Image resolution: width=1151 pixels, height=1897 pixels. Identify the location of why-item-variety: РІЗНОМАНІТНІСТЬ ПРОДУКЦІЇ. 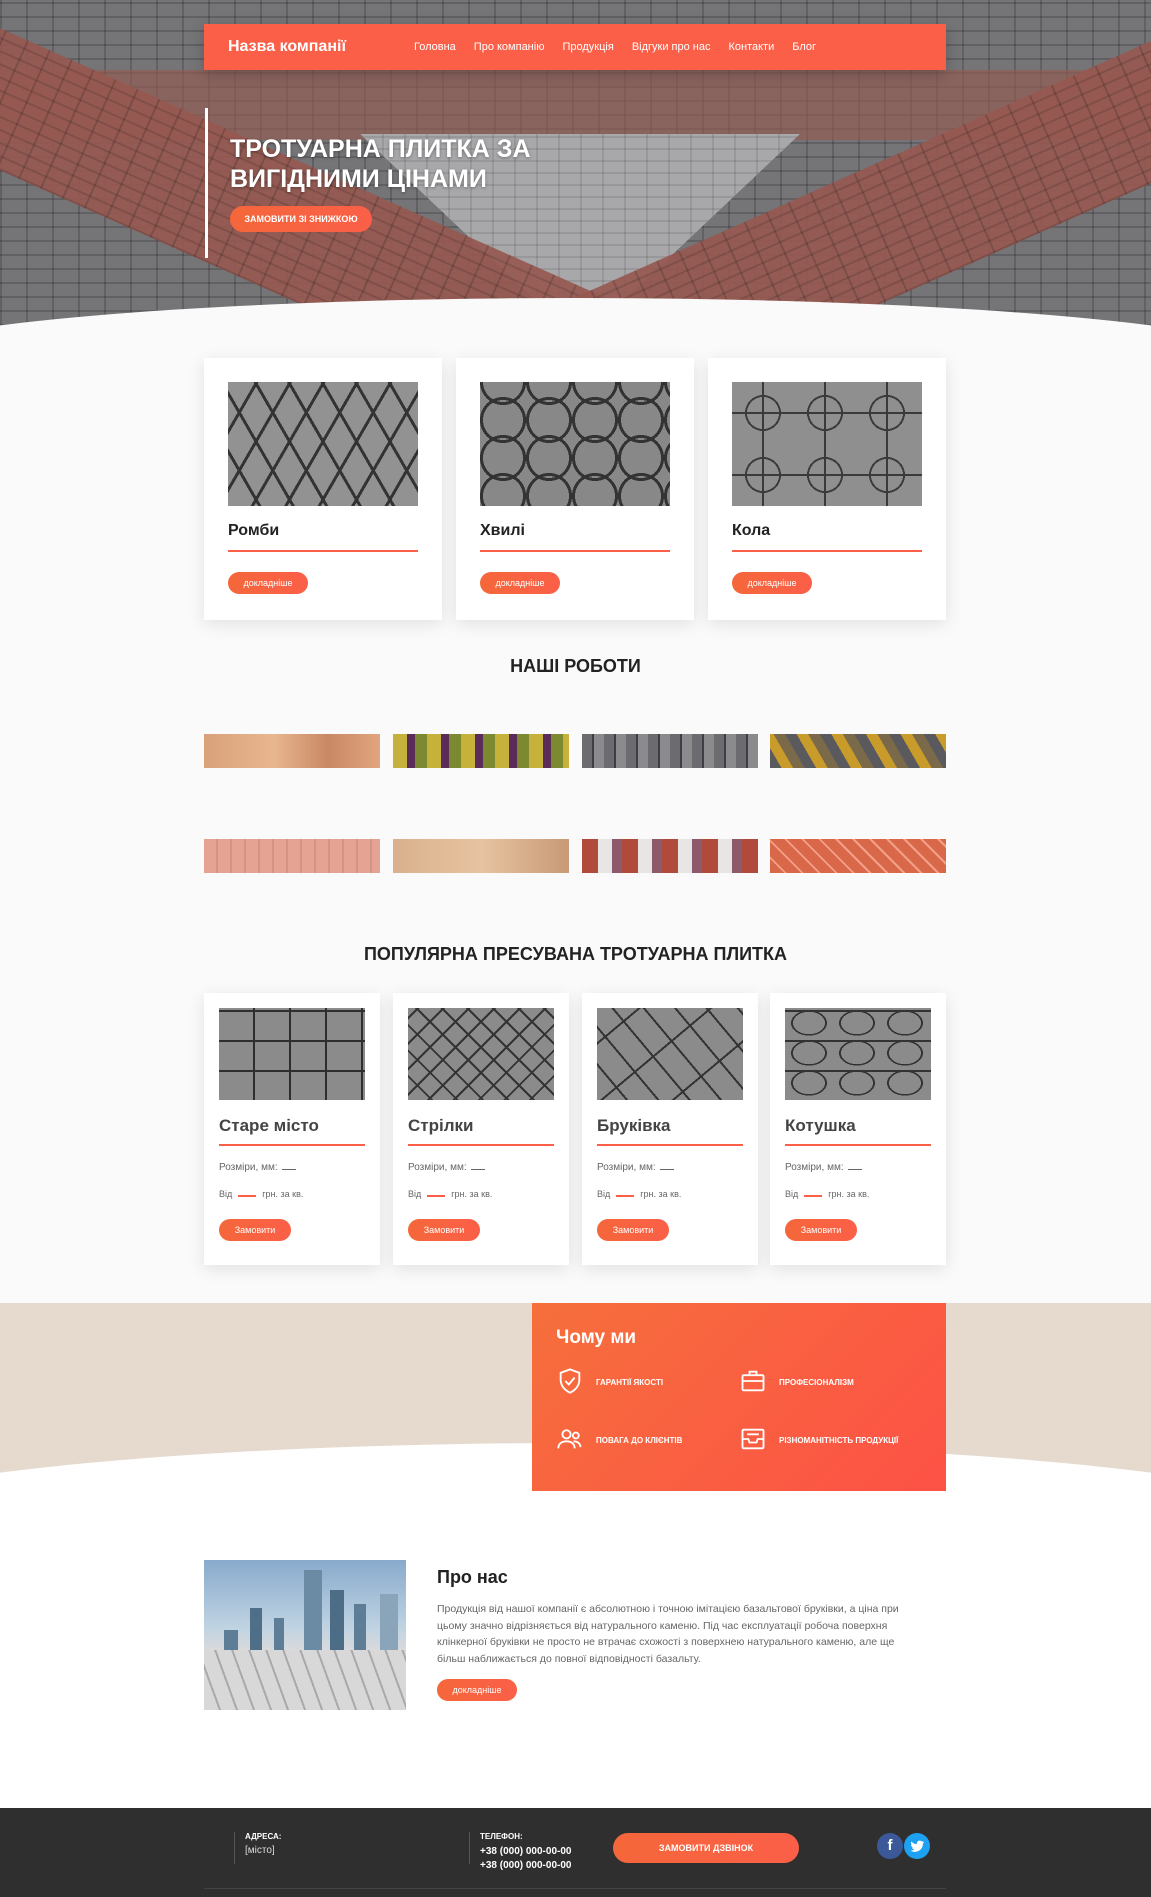
(830, 1440).